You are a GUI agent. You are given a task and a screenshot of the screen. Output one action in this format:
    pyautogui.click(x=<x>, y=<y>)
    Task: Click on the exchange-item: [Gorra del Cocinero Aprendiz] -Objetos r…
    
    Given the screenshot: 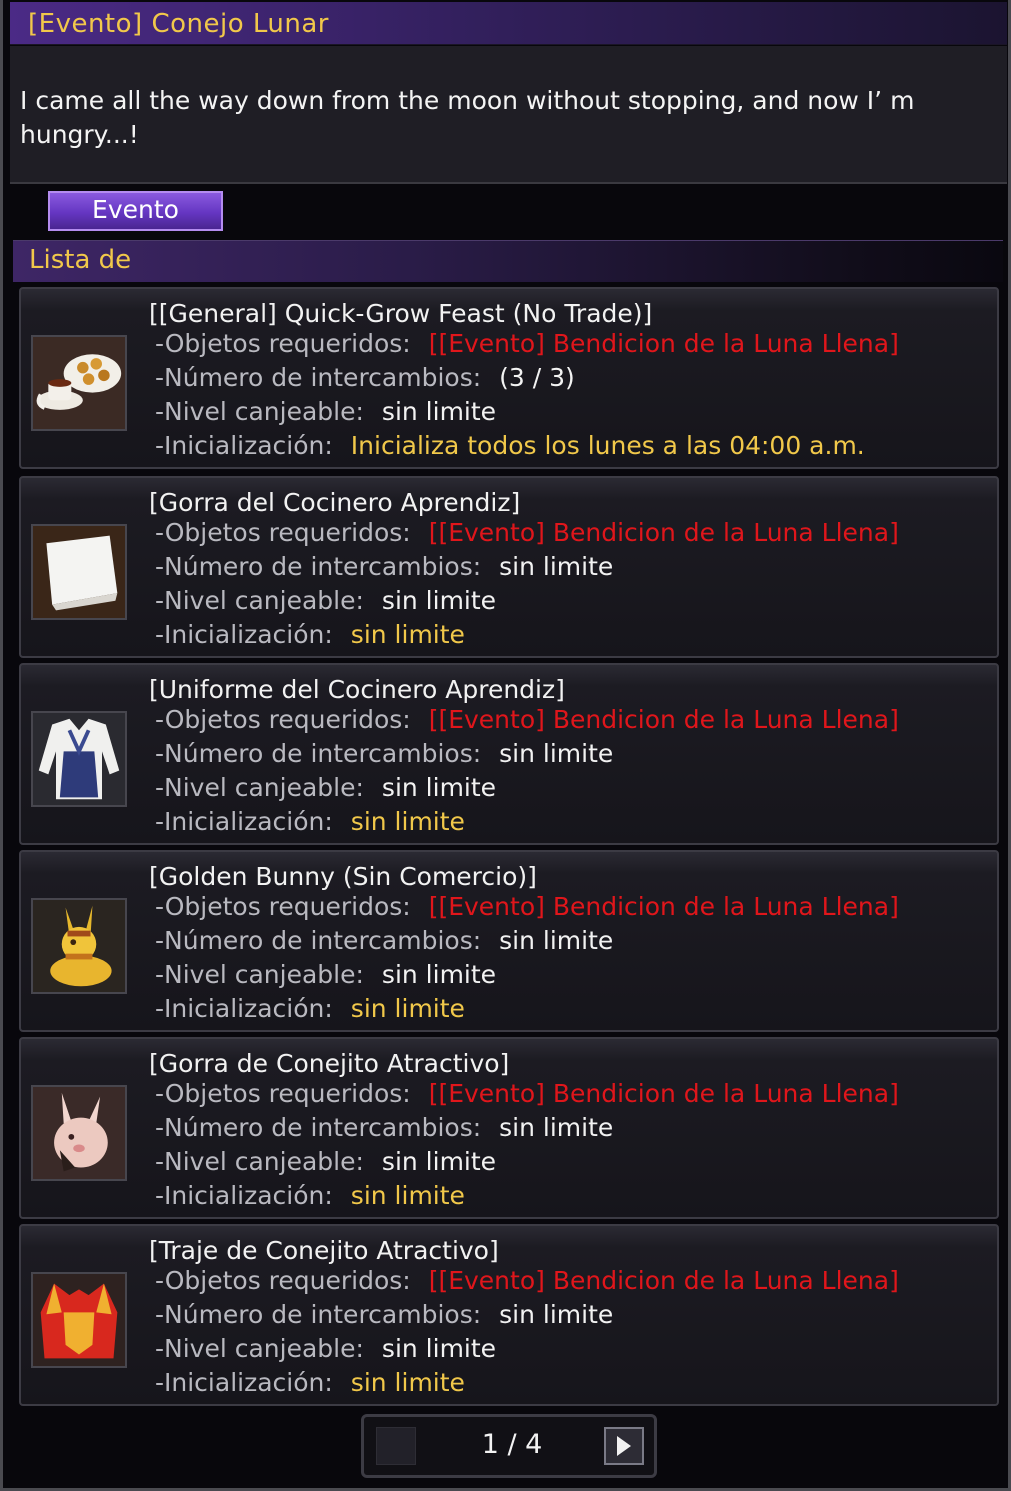 What is the action you would take?
    pyautogui.click(x=509, y=567)
    